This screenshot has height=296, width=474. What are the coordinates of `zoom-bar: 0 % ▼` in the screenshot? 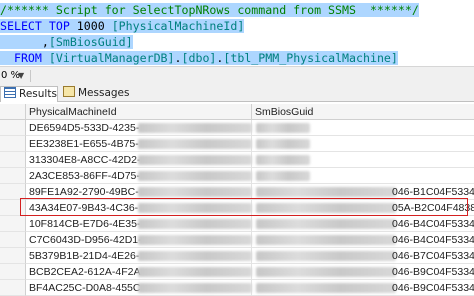 It's located at (237, 76).